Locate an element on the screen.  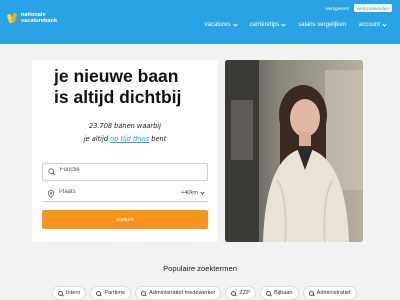
tagline-highlight: op tijd thuis is located at coordinates (130, 139).